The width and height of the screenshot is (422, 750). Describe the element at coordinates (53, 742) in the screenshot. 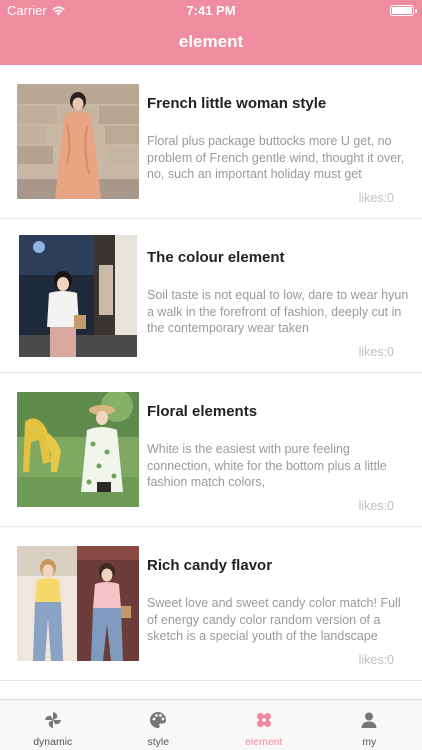

I see `tab-label: dynamic` at that location.